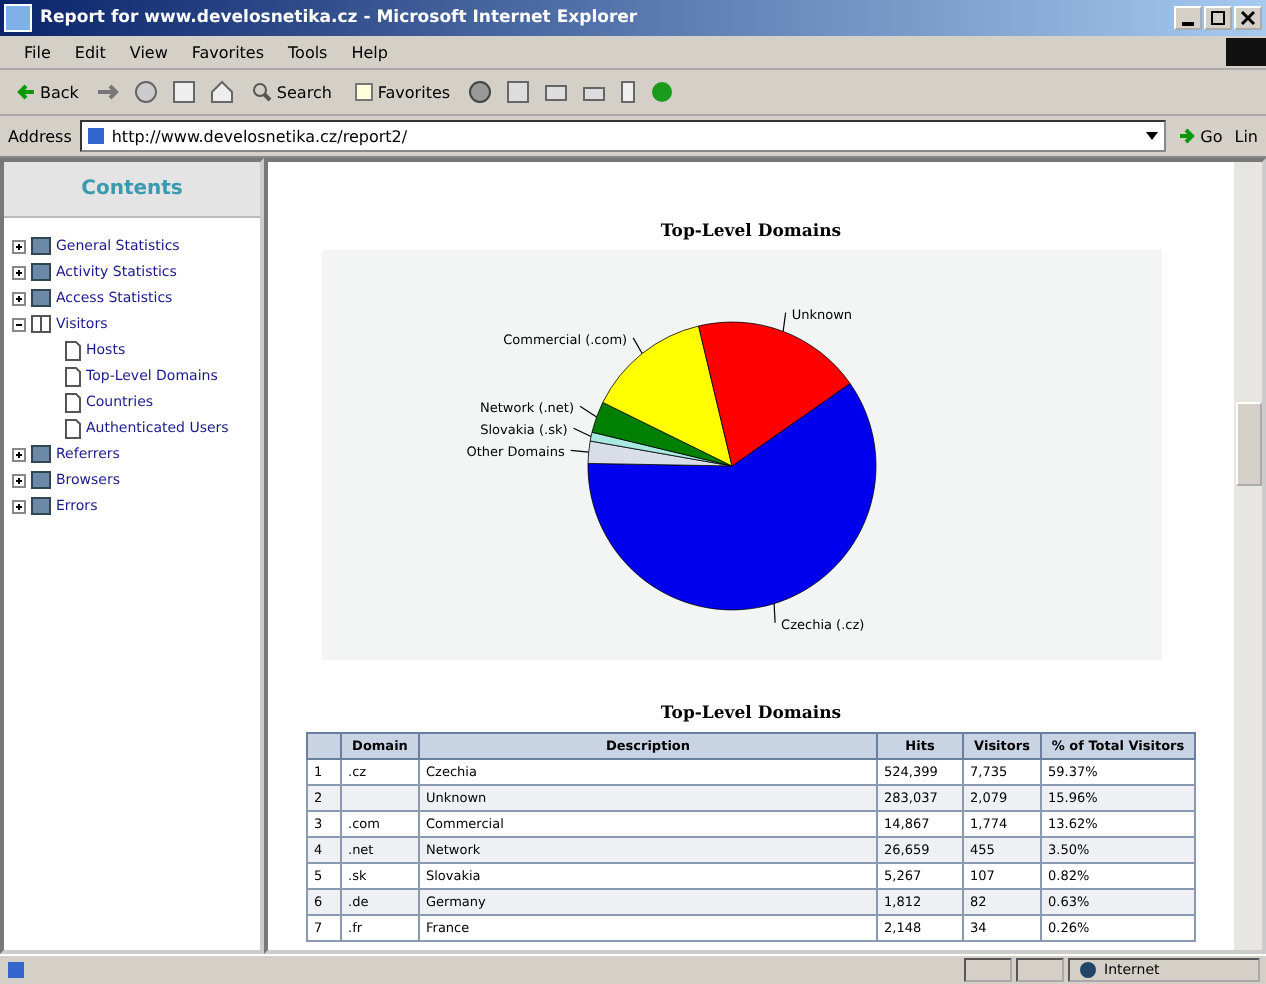 This screenshot has width=1266, height=984. I want to click on close-icon, so click(1248, 18).